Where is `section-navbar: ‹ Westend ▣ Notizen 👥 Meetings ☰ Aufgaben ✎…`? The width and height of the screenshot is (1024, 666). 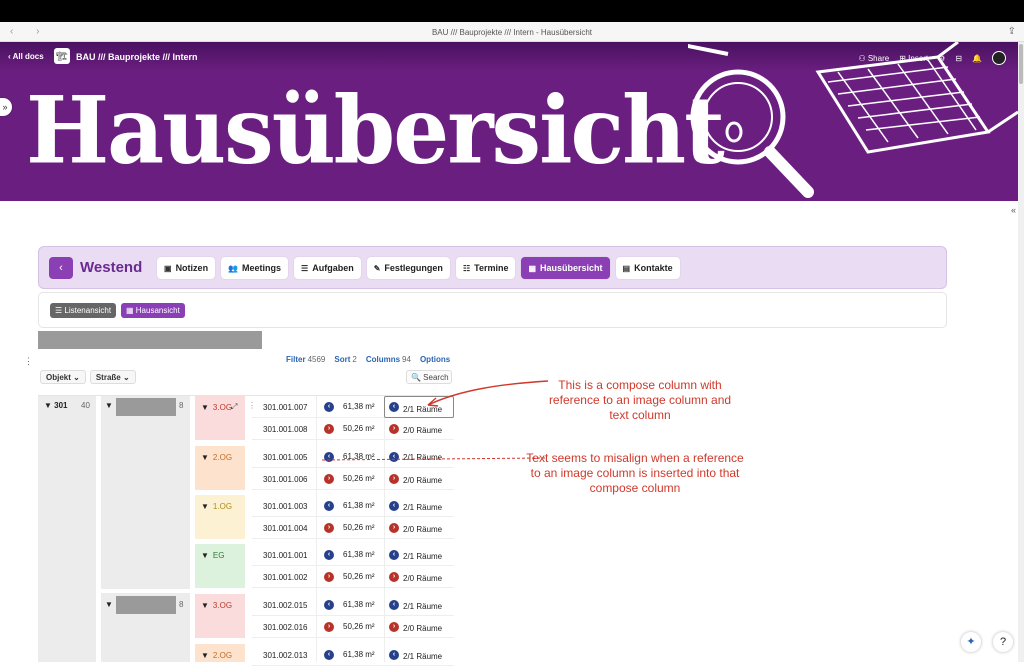
section-navbar: ‹ Westend ▣ Notizen 👥 Meetings ☰ Aufgaben ✎… is located at coordinates (492, 267).